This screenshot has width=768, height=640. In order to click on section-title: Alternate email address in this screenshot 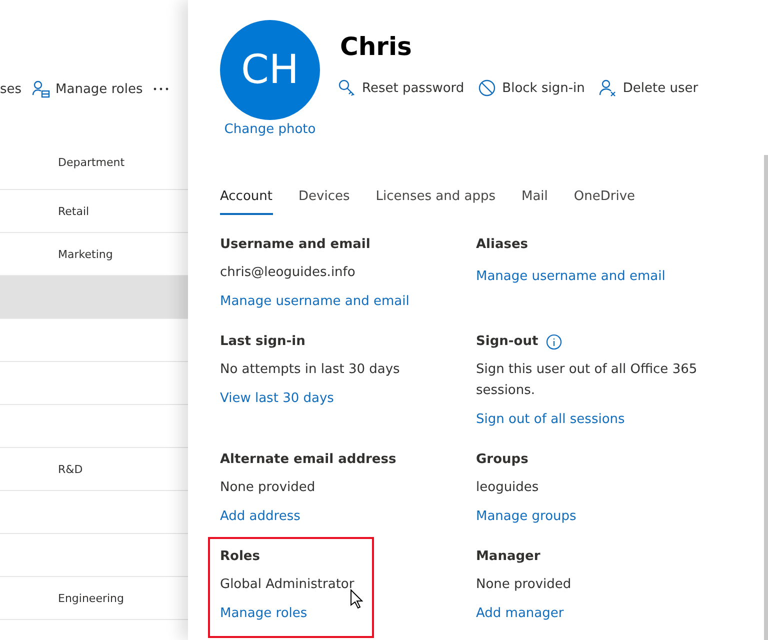, I will do `click(308, 460)`.